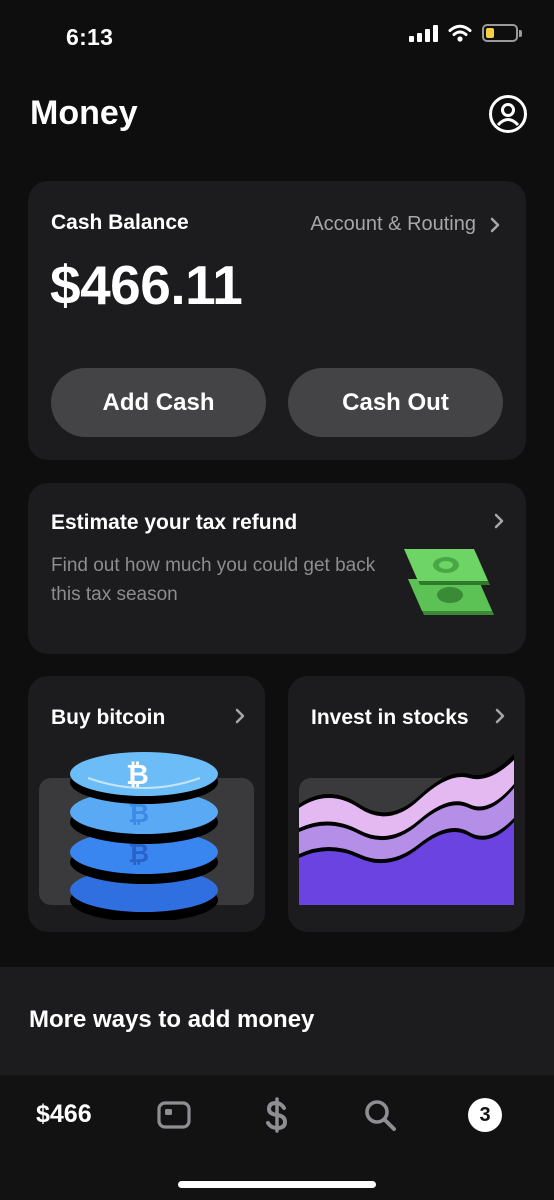 Image resolution: width=554 pixels, height=1200 pixels. What do you see at coordinates (84, 113) in the screenshot?
I see `page-title: Money` at bounding box center [84, 113].